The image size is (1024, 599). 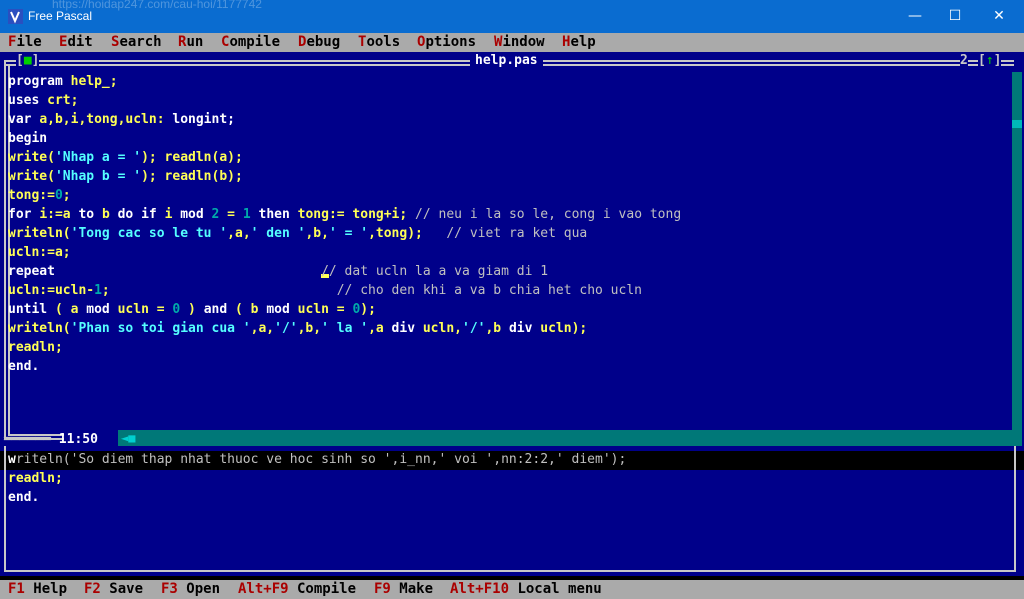 What do you see at coordinates (60, 16) in the screenshot?
I see `window-title: Free Pascal` at bounding box center [60, 16].